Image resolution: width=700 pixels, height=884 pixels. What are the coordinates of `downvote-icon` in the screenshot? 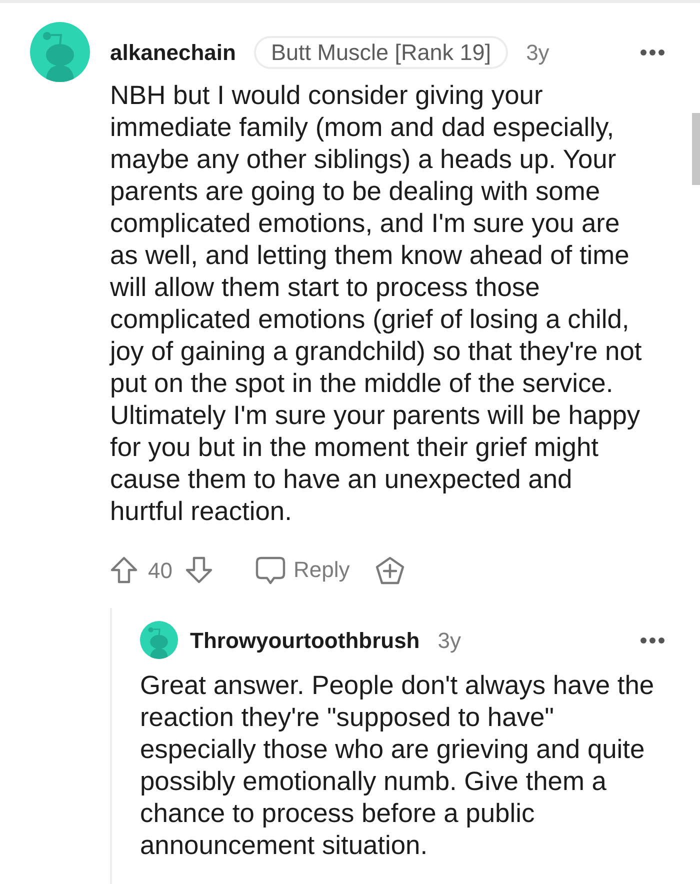 It's located at (199, 570).